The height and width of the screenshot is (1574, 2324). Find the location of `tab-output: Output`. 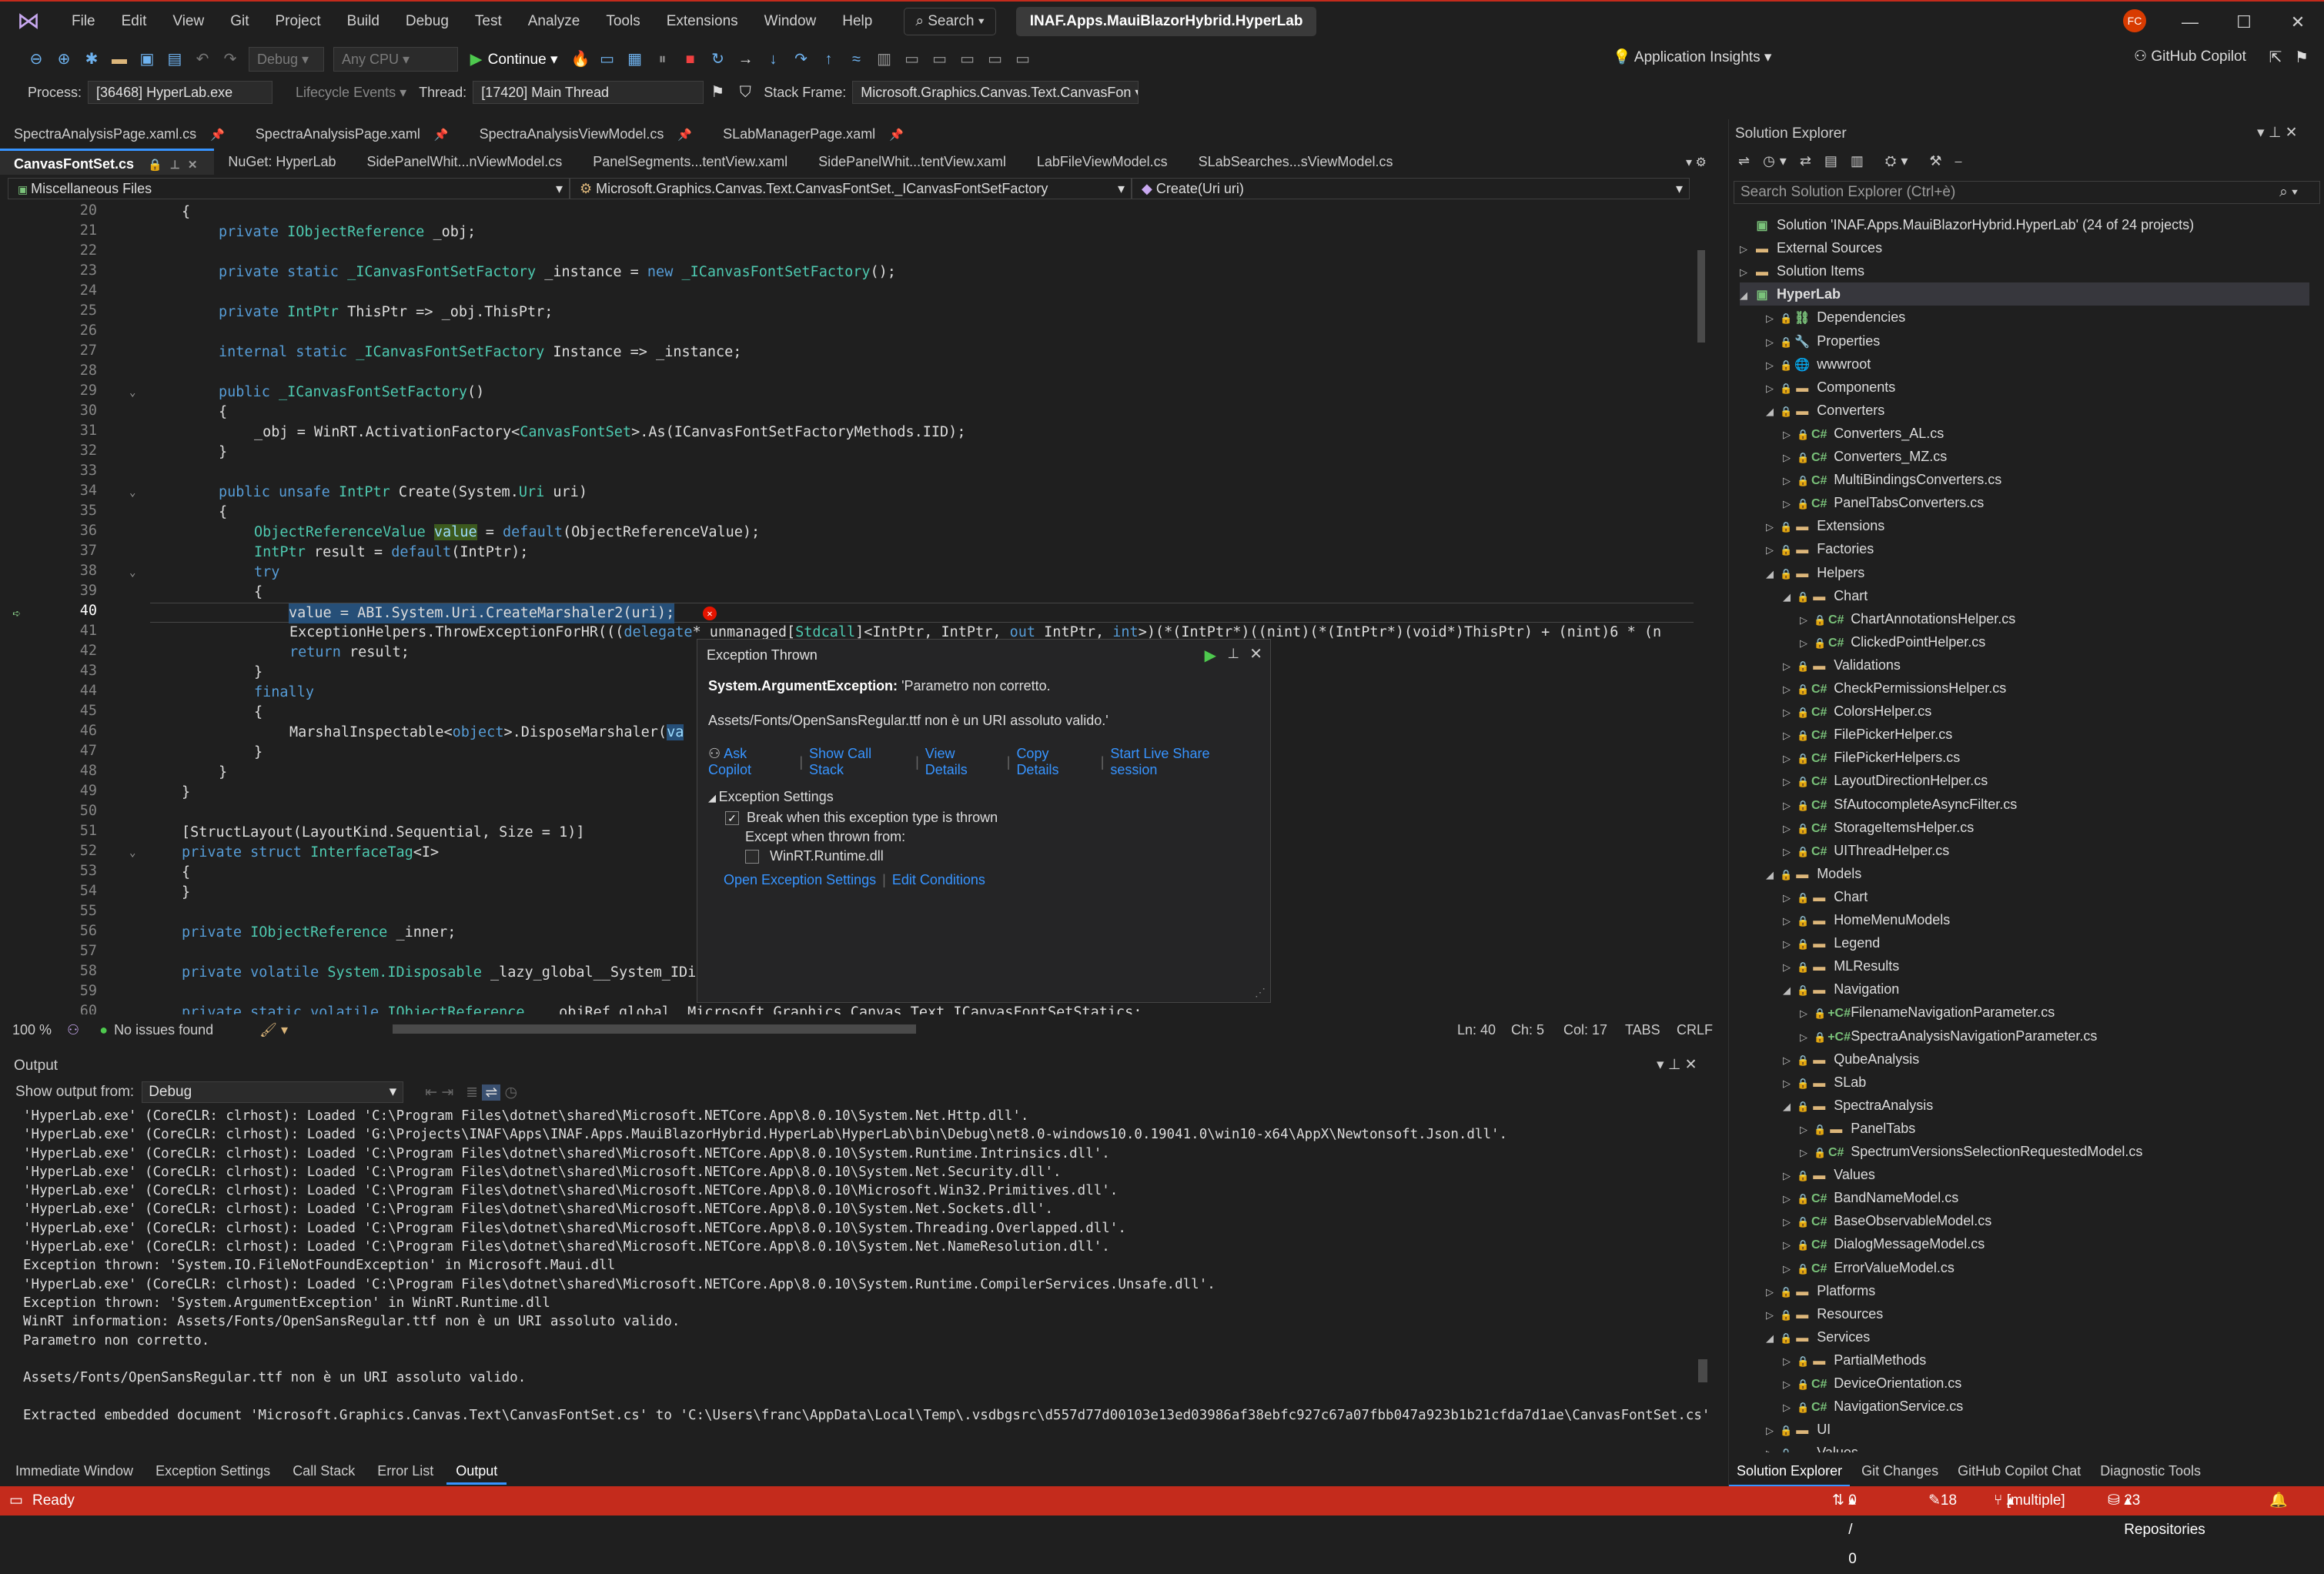

tab-output: Output is located at coordinates (476, 1471).